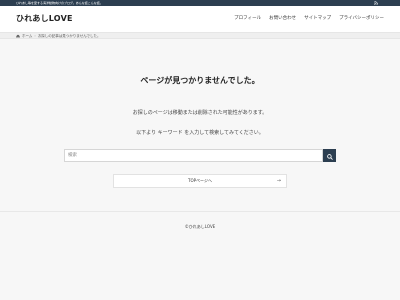 The width and height of the screenshot is (400, 300). What do you see at coordinates (18, 36) in the screenshot?
I see `home-icon` at bounding box center [18, 36].